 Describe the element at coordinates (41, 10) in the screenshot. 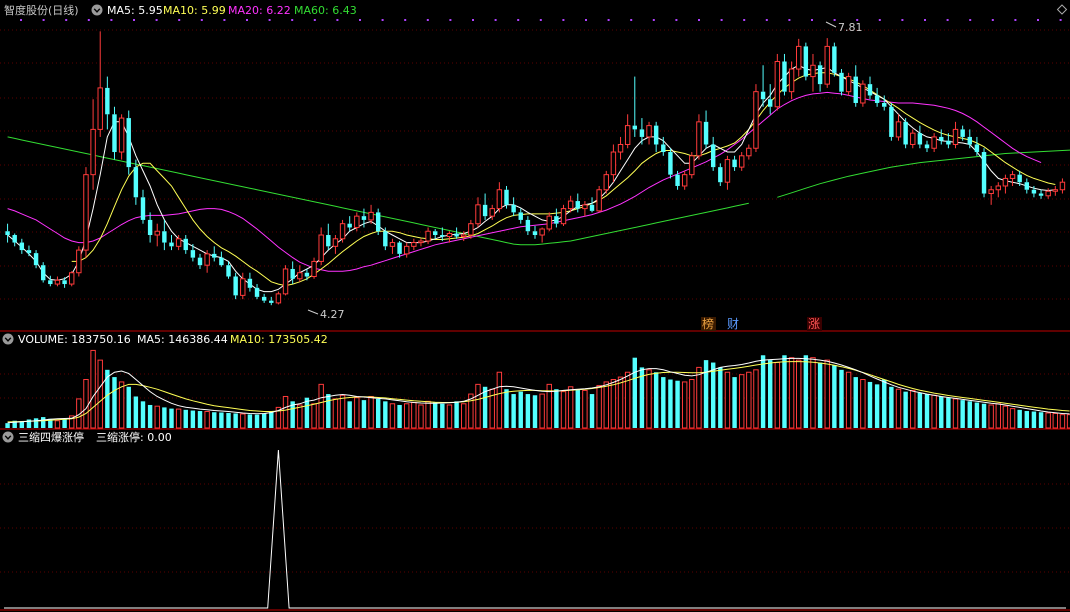

I see `stock-title: 智度股份(日线)` at that location.